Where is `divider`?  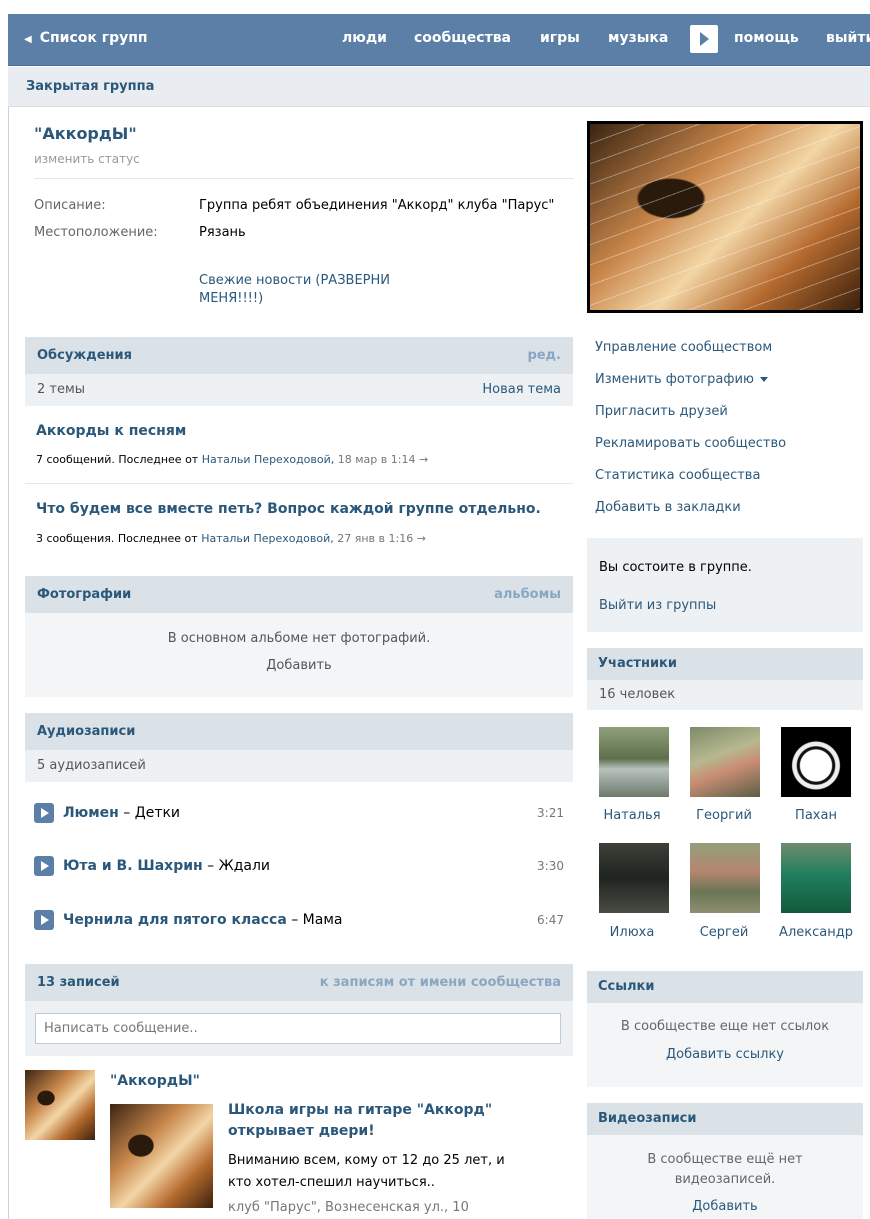 divider is located at coordinates (299, 483).